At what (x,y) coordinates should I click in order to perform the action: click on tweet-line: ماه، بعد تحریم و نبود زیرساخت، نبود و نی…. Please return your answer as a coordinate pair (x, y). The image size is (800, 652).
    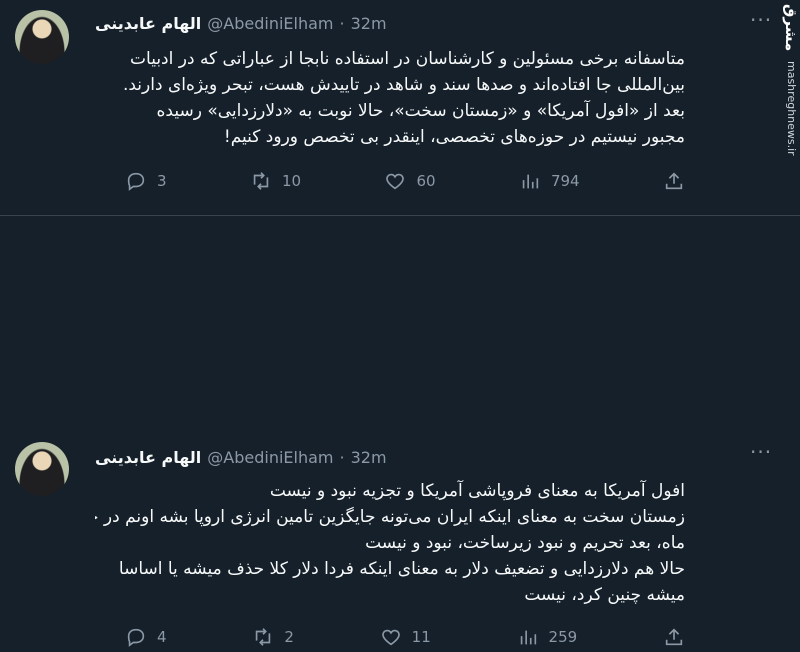
    Looking at the image, I should click on (525, 543).